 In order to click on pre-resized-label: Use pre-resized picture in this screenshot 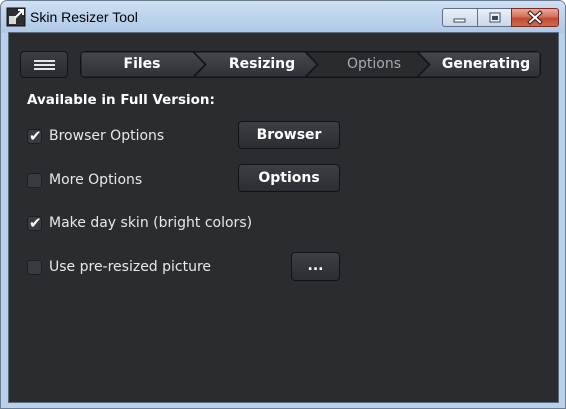, I will do `click(130, 267)`.